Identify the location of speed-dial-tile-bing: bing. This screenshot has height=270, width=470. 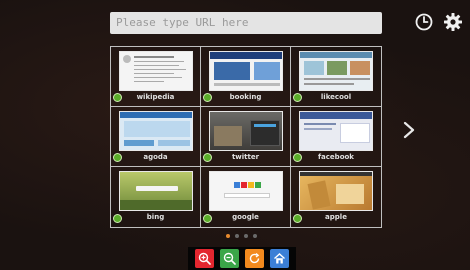
(156, 197).